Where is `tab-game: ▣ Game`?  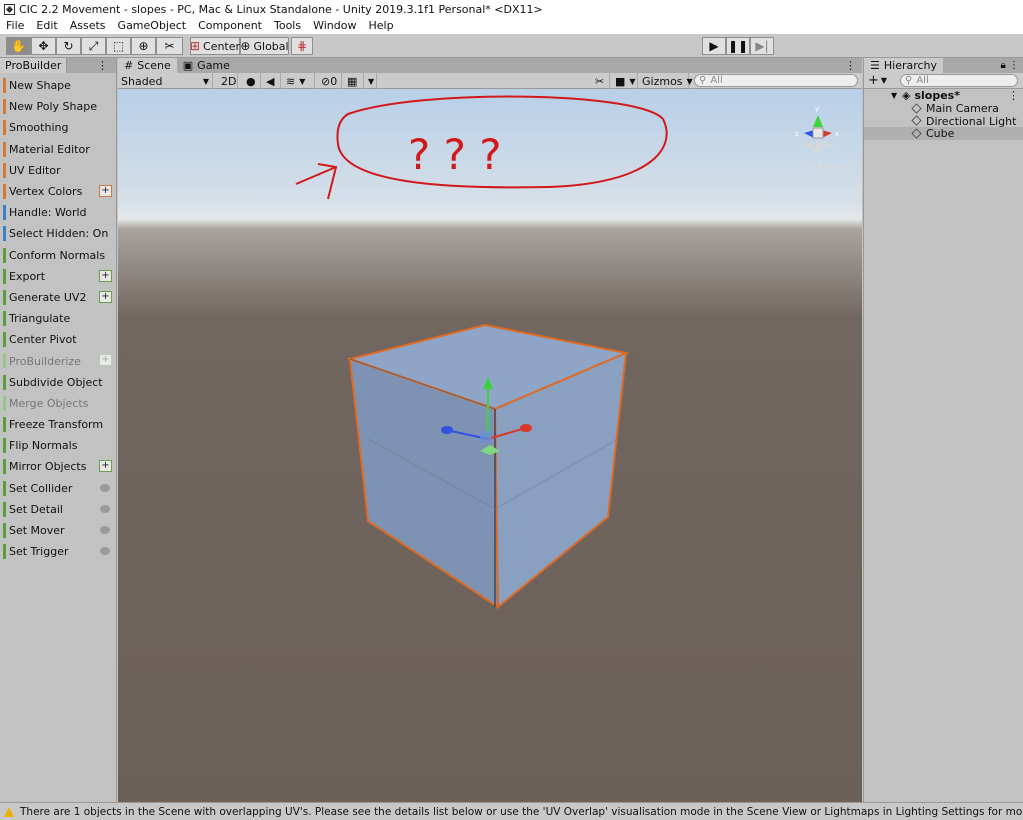
tab-game: ▣ Game is located at coordinates (206, 65).